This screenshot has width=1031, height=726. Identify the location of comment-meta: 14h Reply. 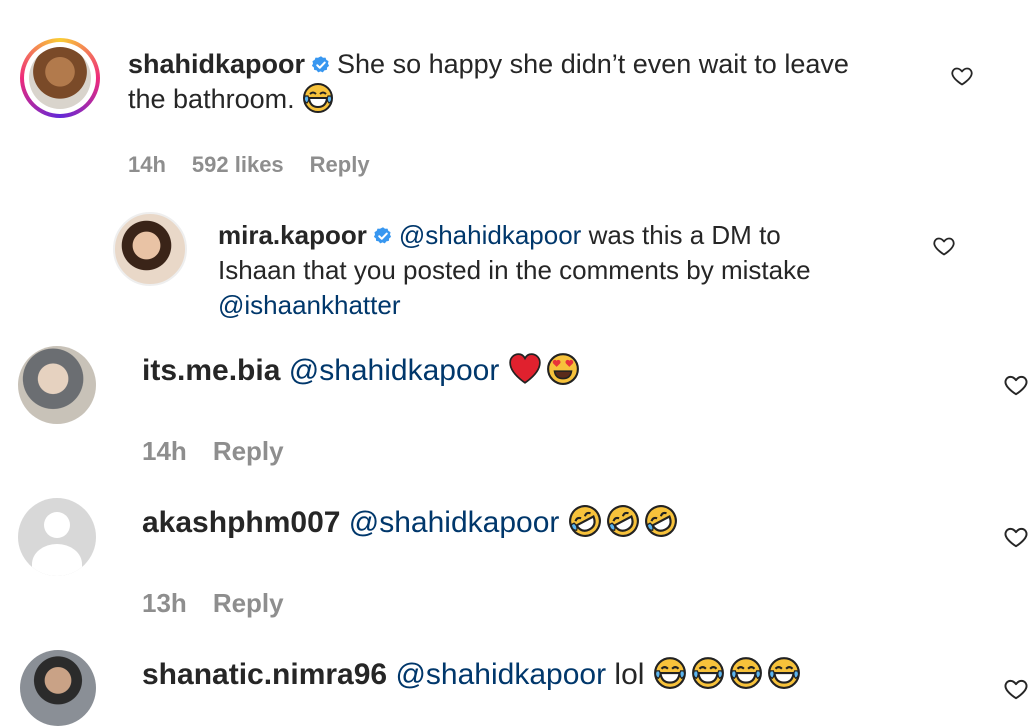
(226, 451).